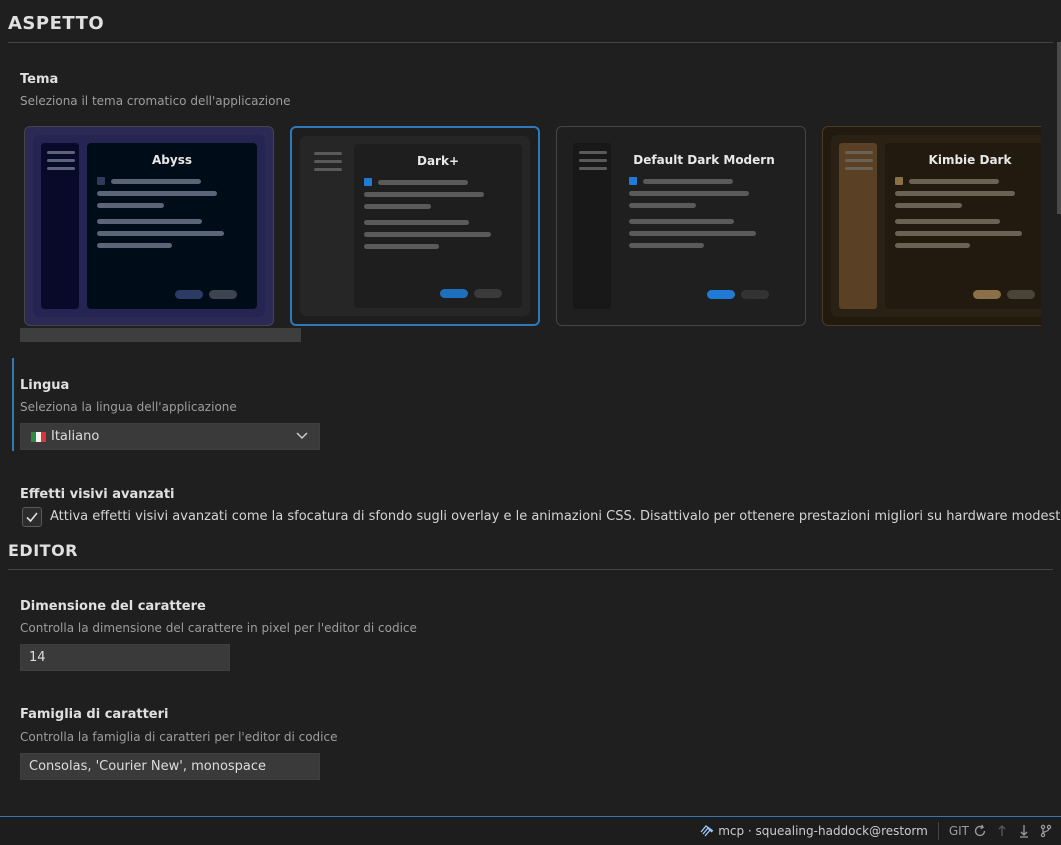 This screenshot has height=845, width=1061. What do you see at coordinates (704, 226) in the screenshot?
I see `preview-editor: Default Dark Modern` at bounding box center [704, 226].